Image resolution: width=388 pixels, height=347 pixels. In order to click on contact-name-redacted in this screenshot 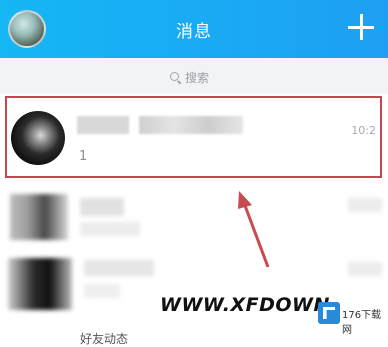, I will do `click(103, 125)`.